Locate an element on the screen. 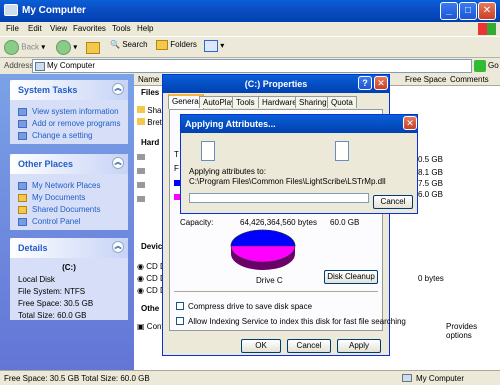 The width and height of the screenshot is (500, 385). views-button: ▾ is located at coordinates (214, 48).